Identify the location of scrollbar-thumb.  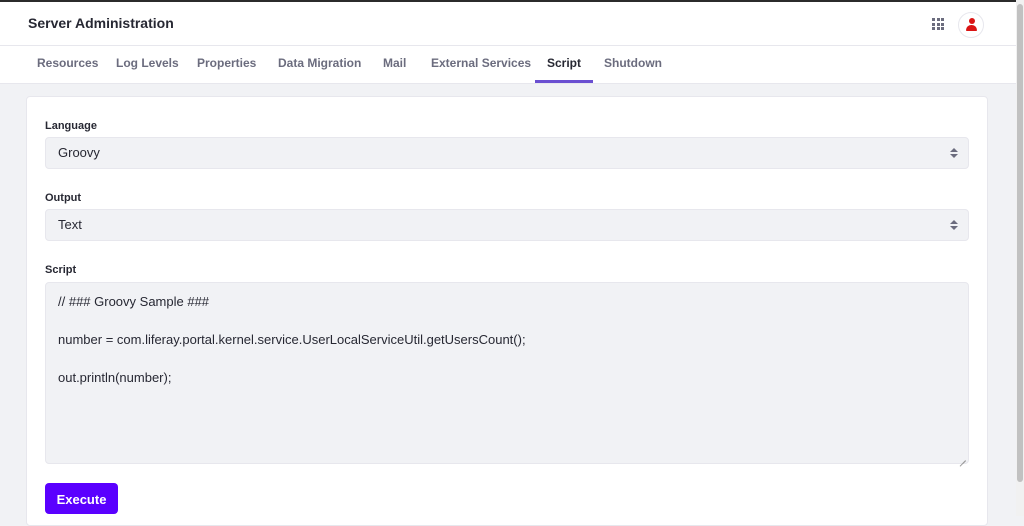
(1020, 243).